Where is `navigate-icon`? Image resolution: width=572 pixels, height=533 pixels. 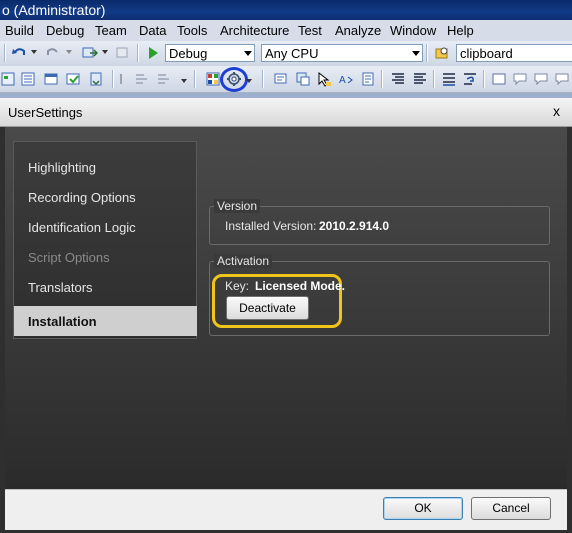
navigate-icon is located at coordinates (90, 53).